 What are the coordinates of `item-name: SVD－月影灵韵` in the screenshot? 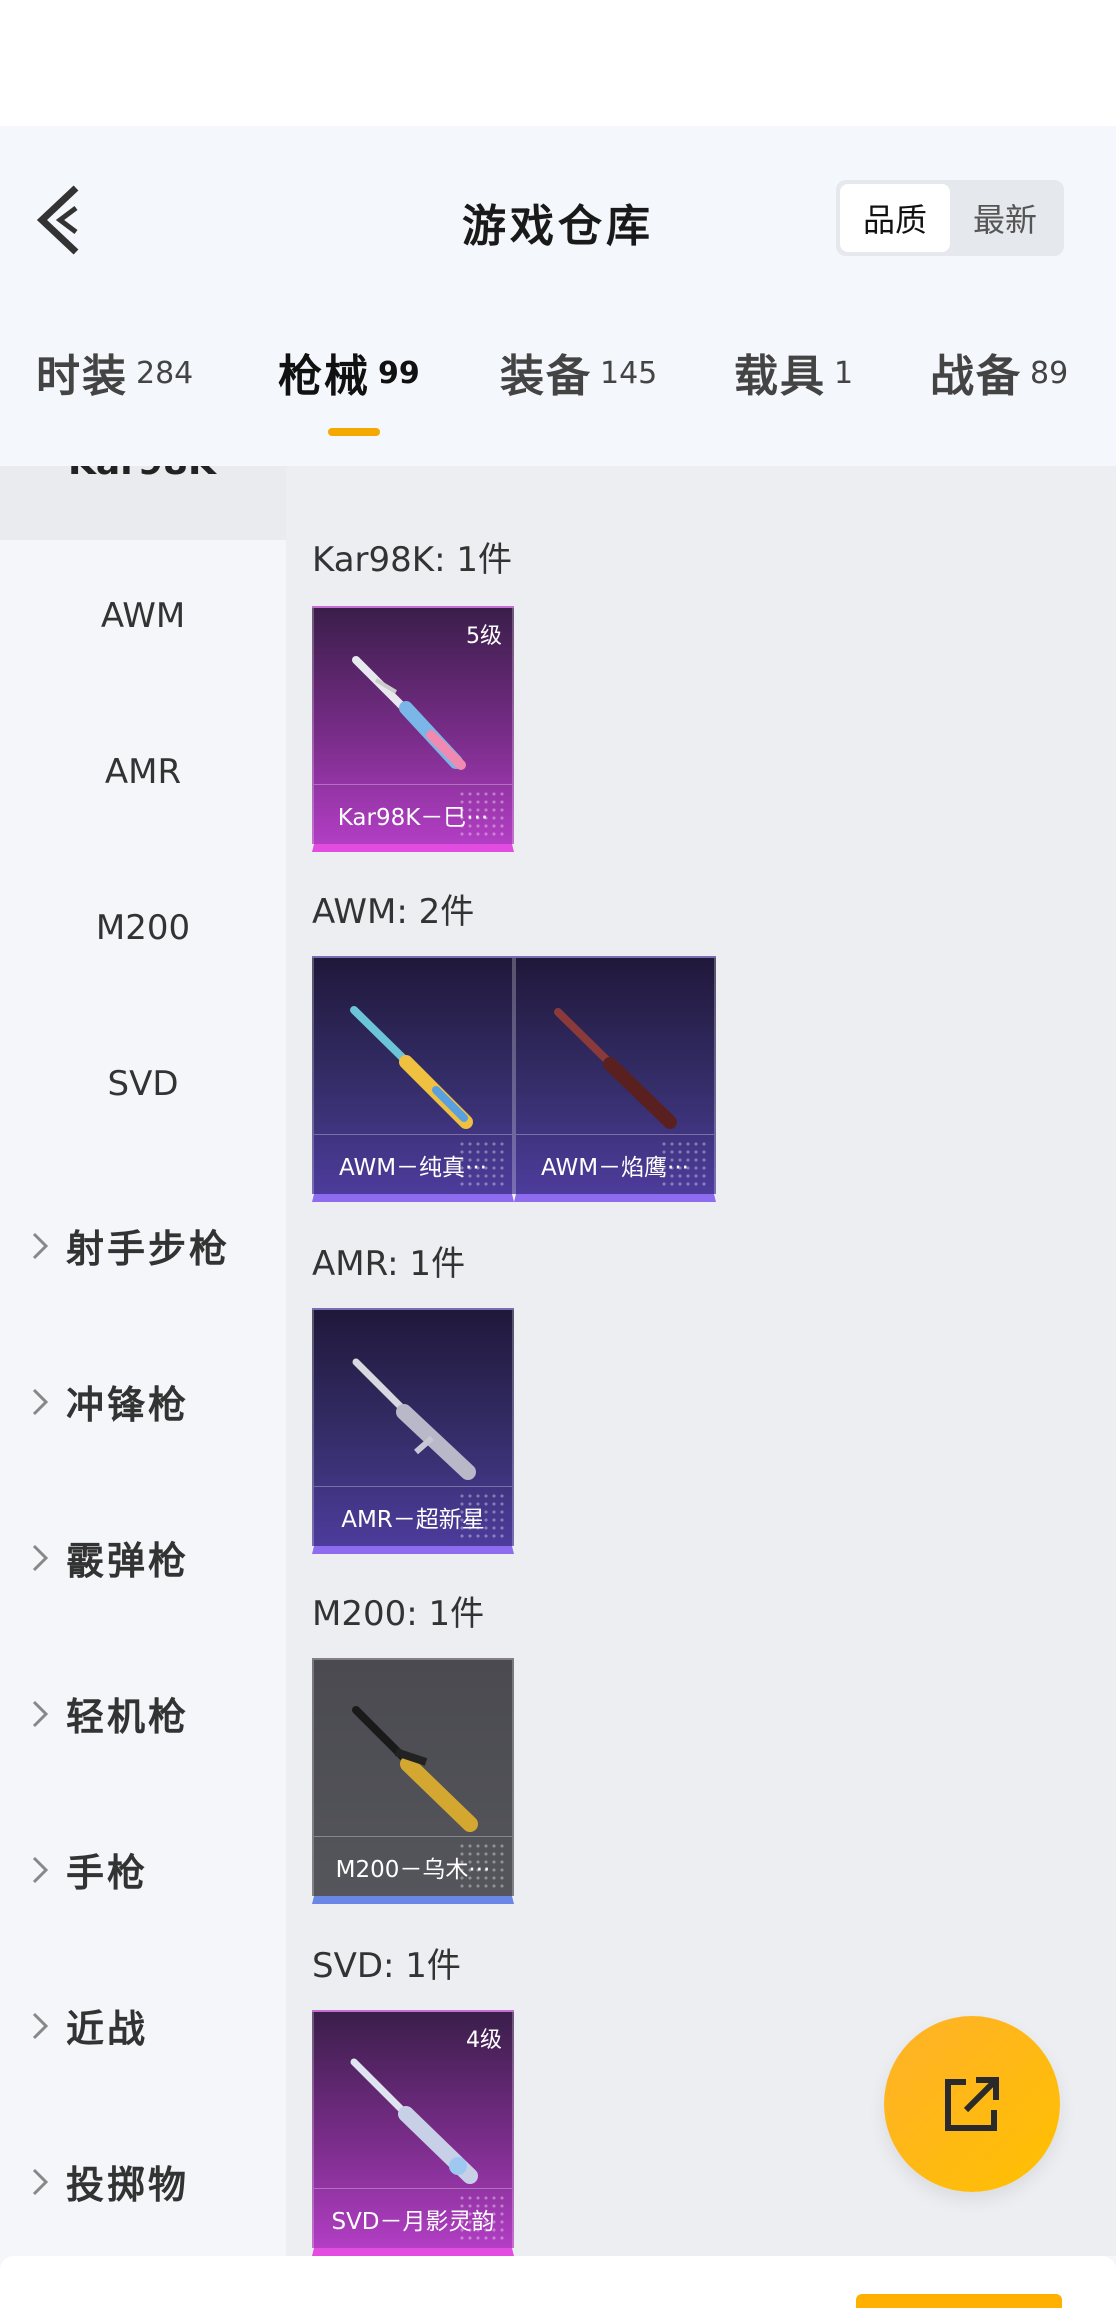 It's located at (413, 2218).